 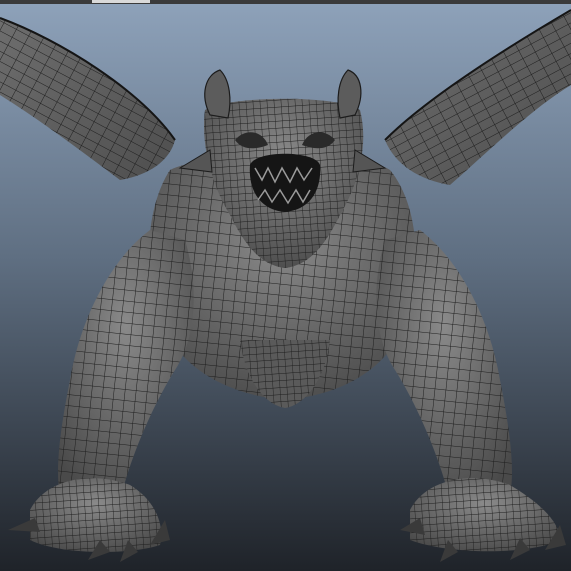 What do you see at coordinates (285, 2) in the screenshot?
I see `viewport-top-bar` at bounding box center [285, 2].